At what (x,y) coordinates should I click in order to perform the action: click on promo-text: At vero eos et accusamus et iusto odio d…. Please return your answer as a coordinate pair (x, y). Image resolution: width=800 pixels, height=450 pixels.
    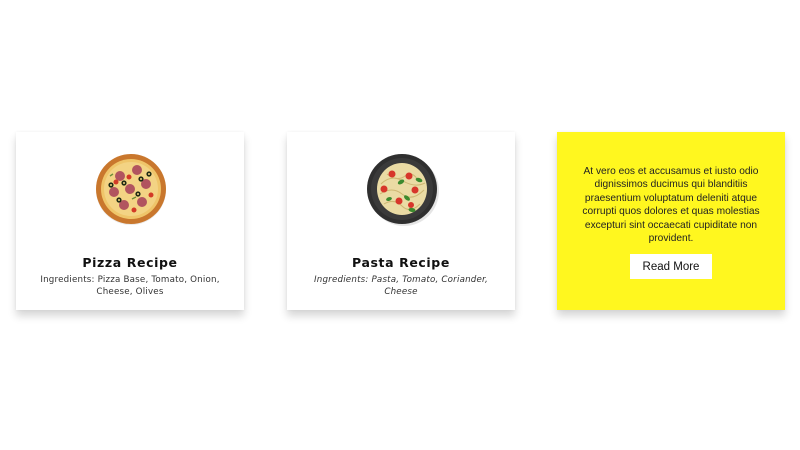
    Looking at the image, I should click on (671, 205).